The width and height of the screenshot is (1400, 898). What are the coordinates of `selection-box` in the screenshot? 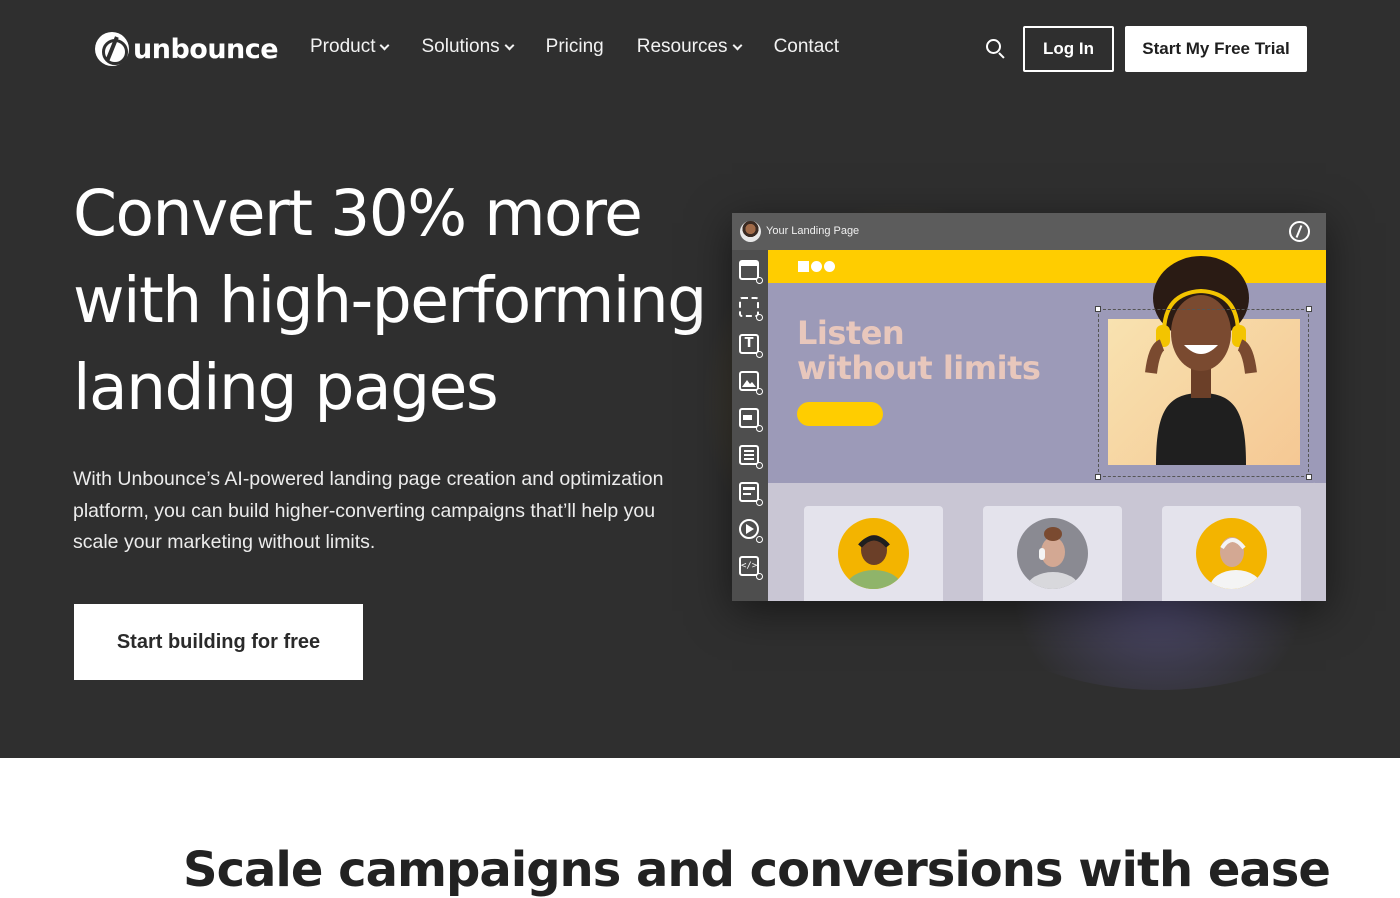 It's located at (1203, 393).